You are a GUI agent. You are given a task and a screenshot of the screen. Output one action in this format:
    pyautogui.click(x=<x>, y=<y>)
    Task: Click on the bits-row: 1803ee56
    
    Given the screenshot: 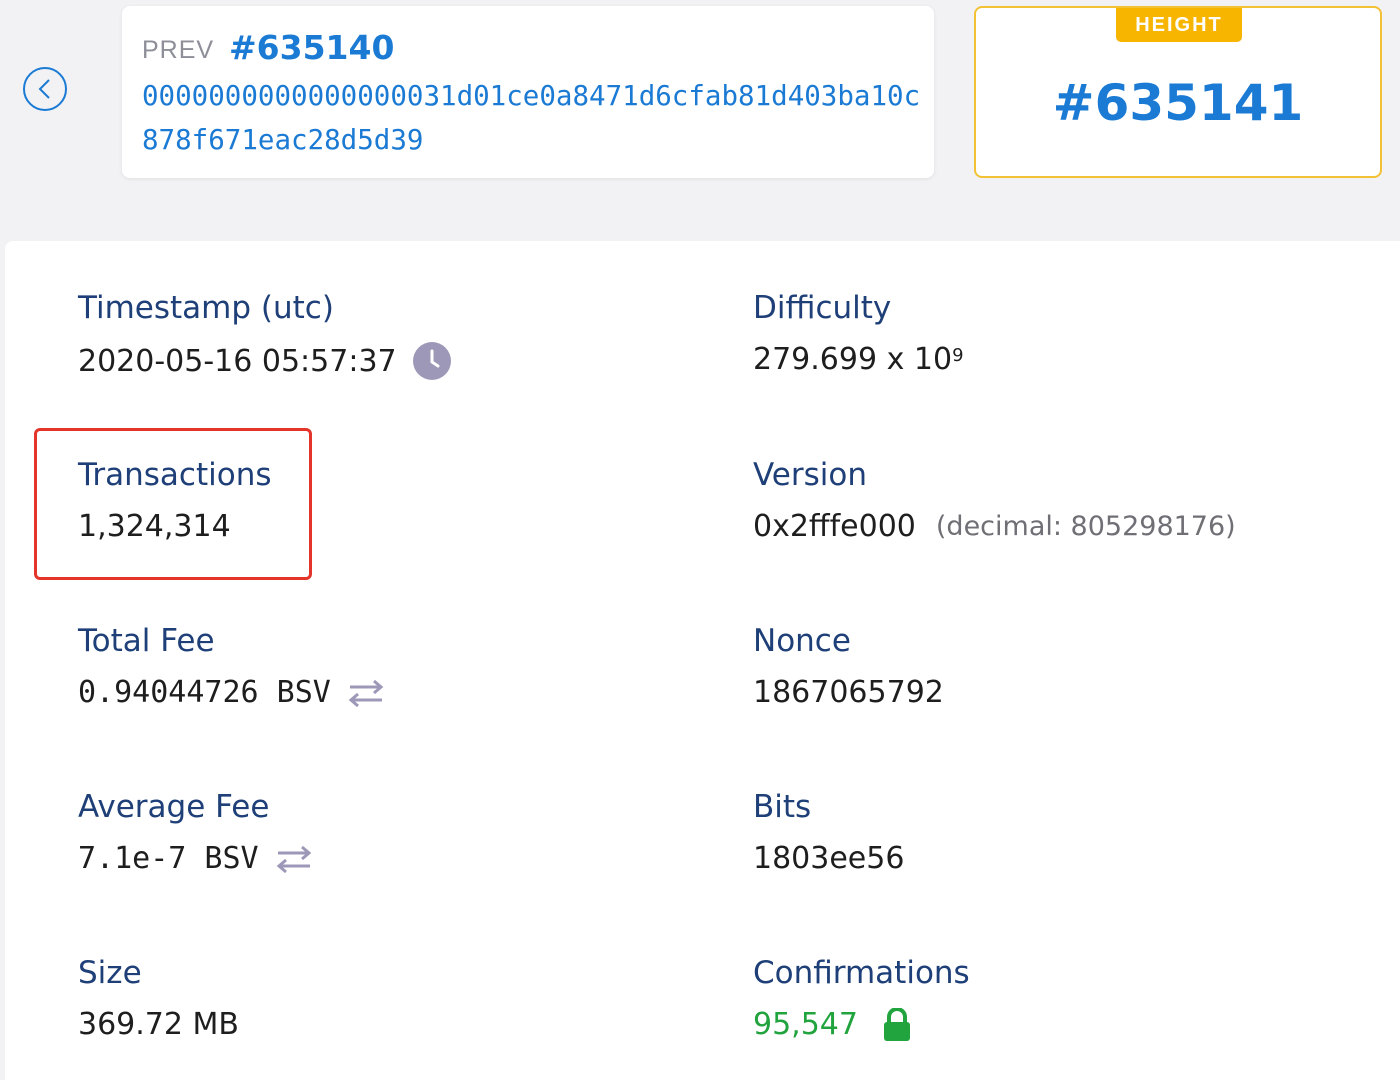 What is the action you would take?
    pyautogui.click(x=828, y=858)
    